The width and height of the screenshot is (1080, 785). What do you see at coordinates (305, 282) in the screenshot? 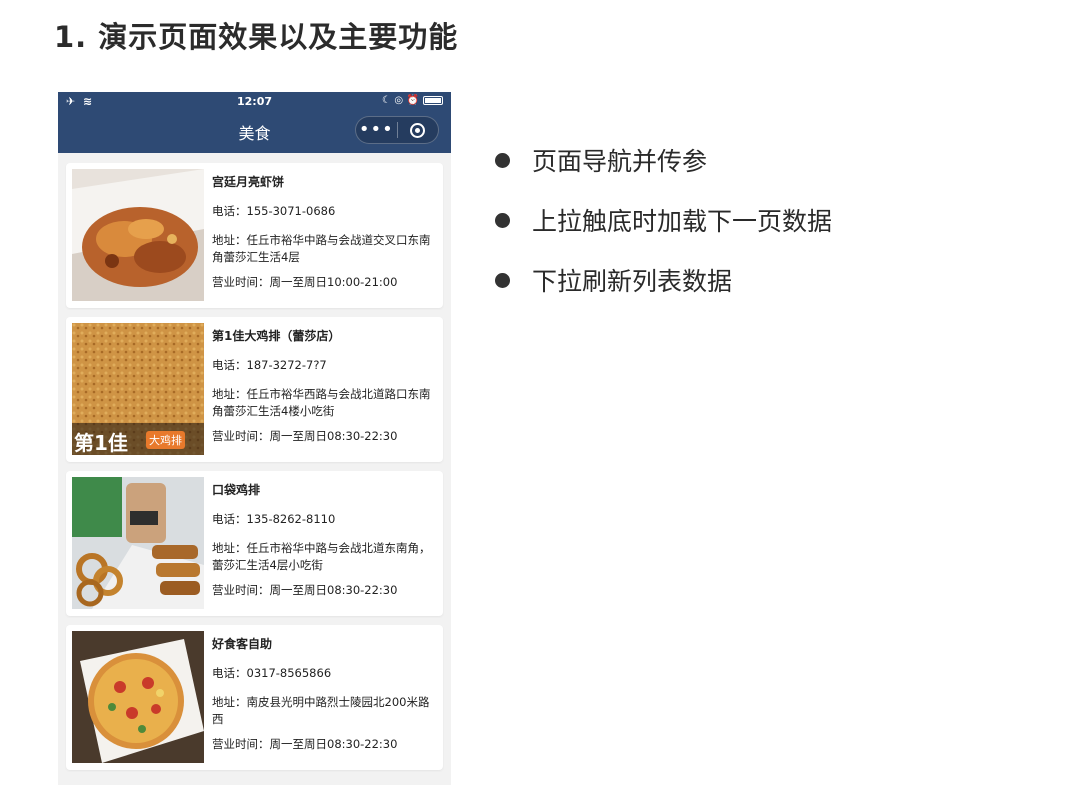
I see `shop-hours: 营业时间：周一至周日10:00-21:00` at bounding box center [305, 282].